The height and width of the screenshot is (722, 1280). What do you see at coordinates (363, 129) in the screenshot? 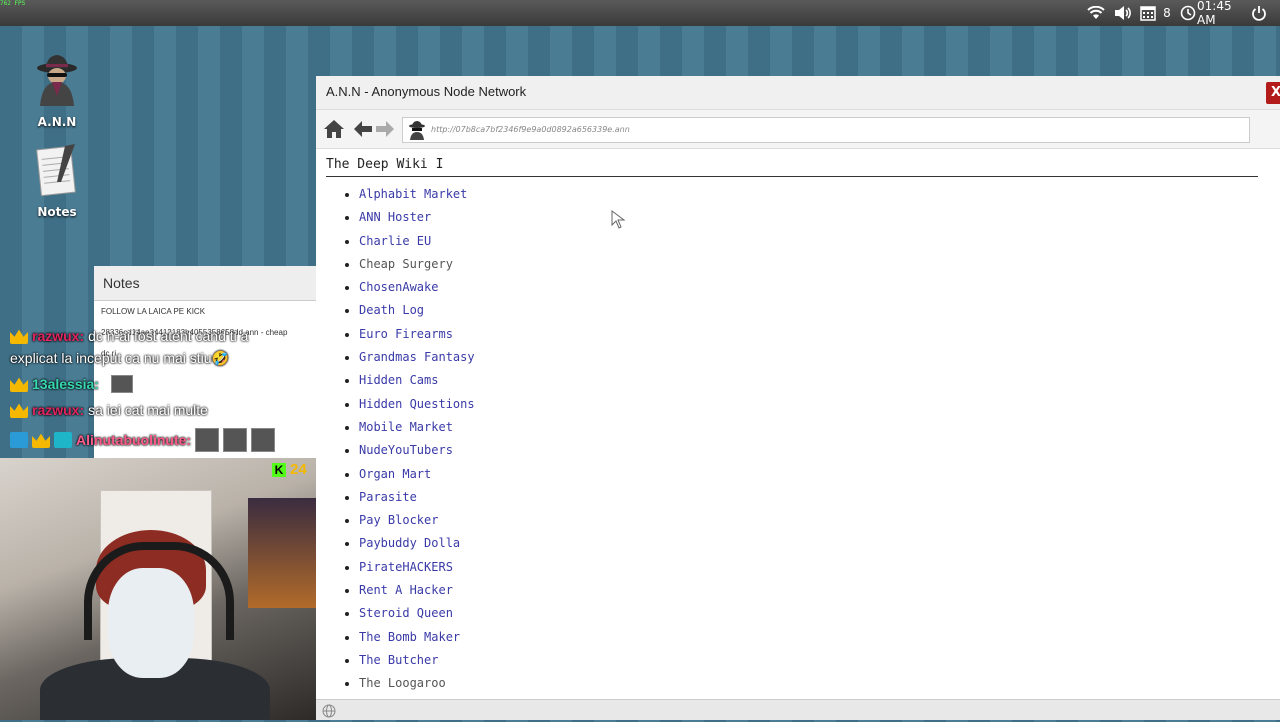
I see `back-arrow-icon` at bounding box center [363, 129].